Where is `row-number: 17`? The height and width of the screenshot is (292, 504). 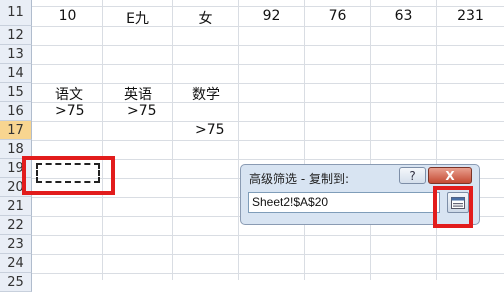 row-number: 17 is located at coordinates (15, 130).